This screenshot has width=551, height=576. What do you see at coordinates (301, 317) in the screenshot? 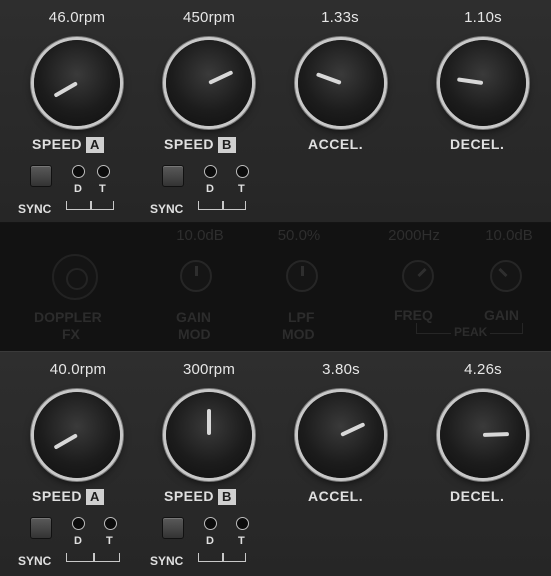
I see `lpf-mod-label-line1: LPF` at bounding box center [301, 317].